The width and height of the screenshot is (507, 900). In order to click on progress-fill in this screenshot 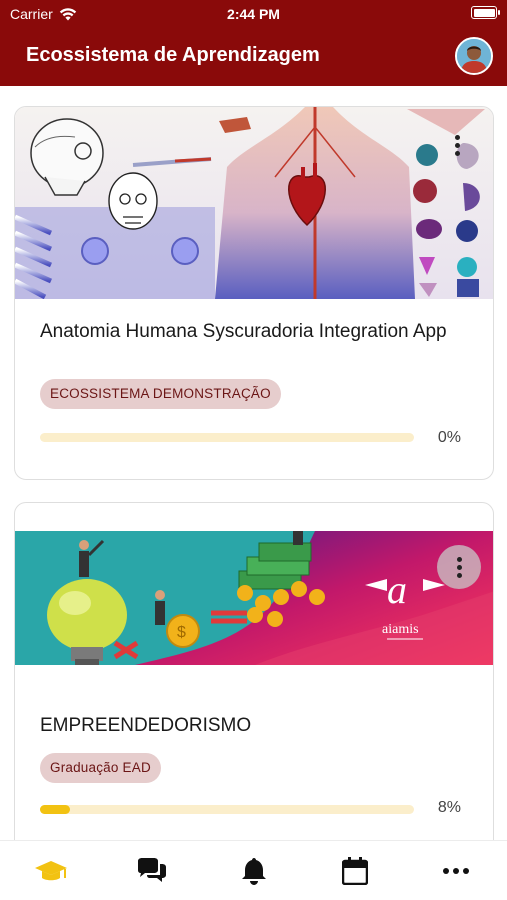, I will do `click(55, 809)`.